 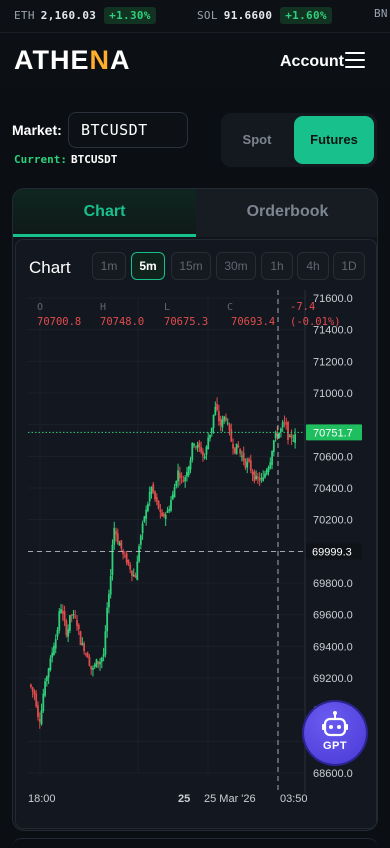 I want to click on ticker-item-bn: BN, so click(x=382, y=13).